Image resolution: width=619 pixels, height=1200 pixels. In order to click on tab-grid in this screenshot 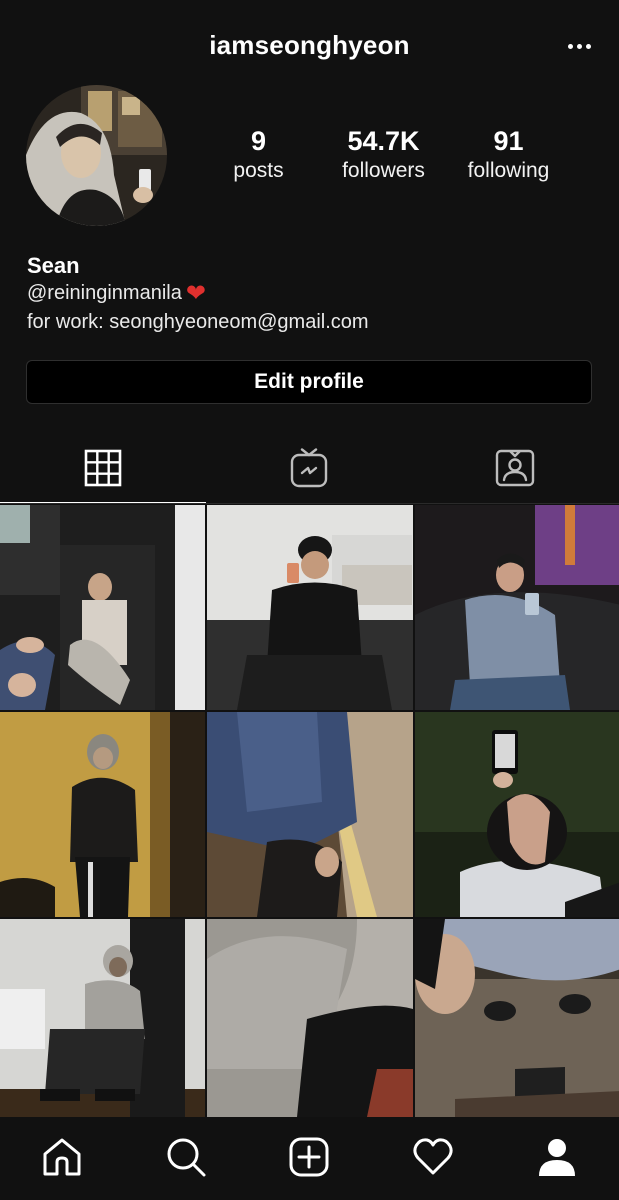, I will do `click(103, 468)`.